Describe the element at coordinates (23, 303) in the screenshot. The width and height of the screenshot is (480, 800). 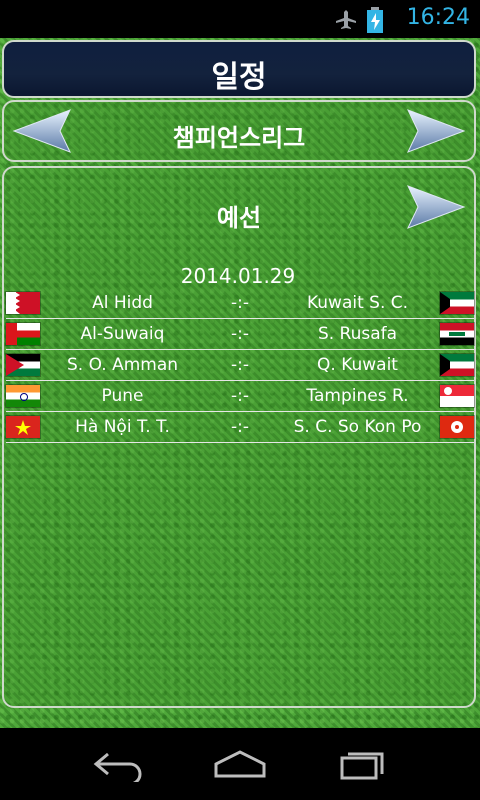
I see `bahrain-flag-icon` at that location.